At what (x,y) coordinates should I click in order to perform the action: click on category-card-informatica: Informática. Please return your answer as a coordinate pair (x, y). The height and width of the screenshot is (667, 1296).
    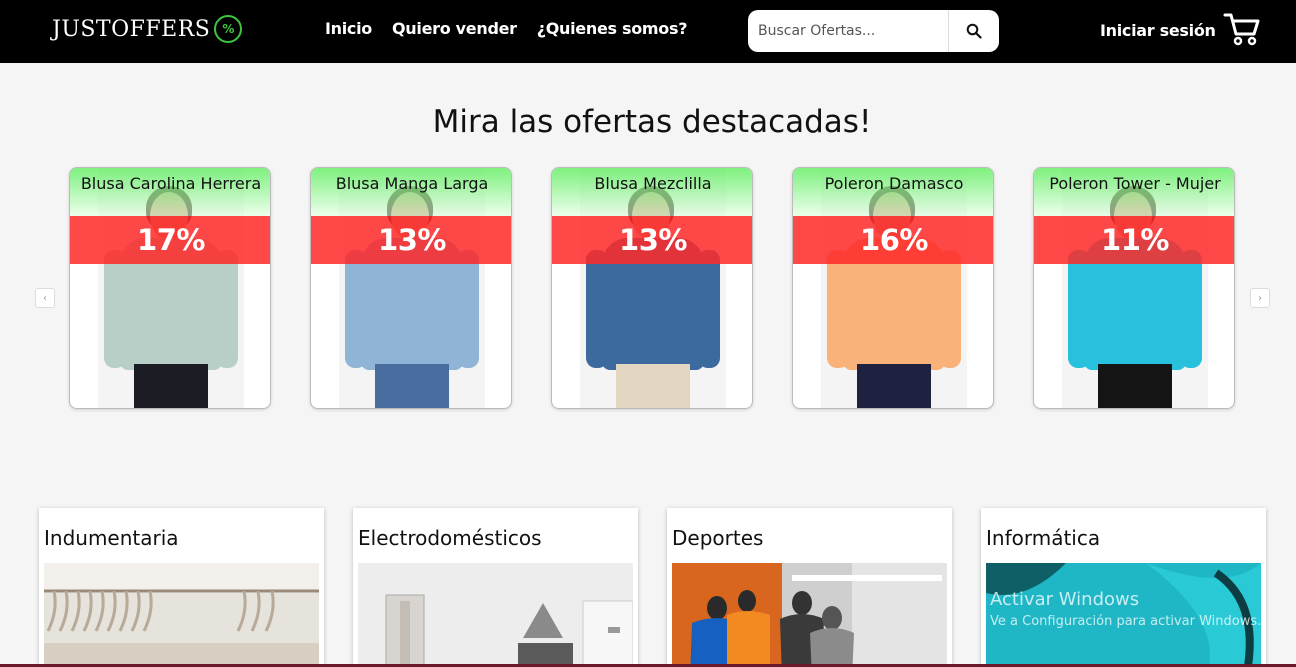
    Looking at the image, I should click on (1123, 587).